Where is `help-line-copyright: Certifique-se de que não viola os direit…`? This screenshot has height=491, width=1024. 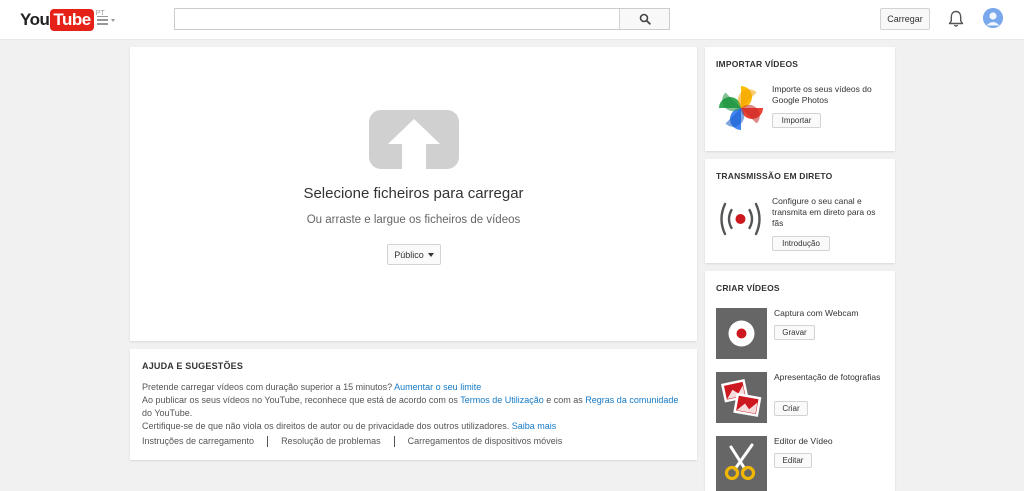 help-line-copyright: Certifique-se de que não viola os direit… is located at coordinates (413, 426).